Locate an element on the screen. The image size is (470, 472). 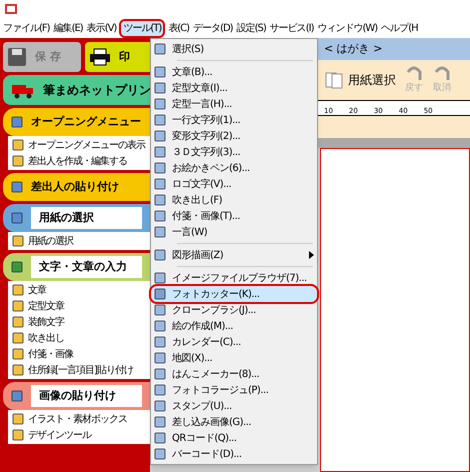
section-header: 画像の貼り付け is located at coordinates (76, 396).